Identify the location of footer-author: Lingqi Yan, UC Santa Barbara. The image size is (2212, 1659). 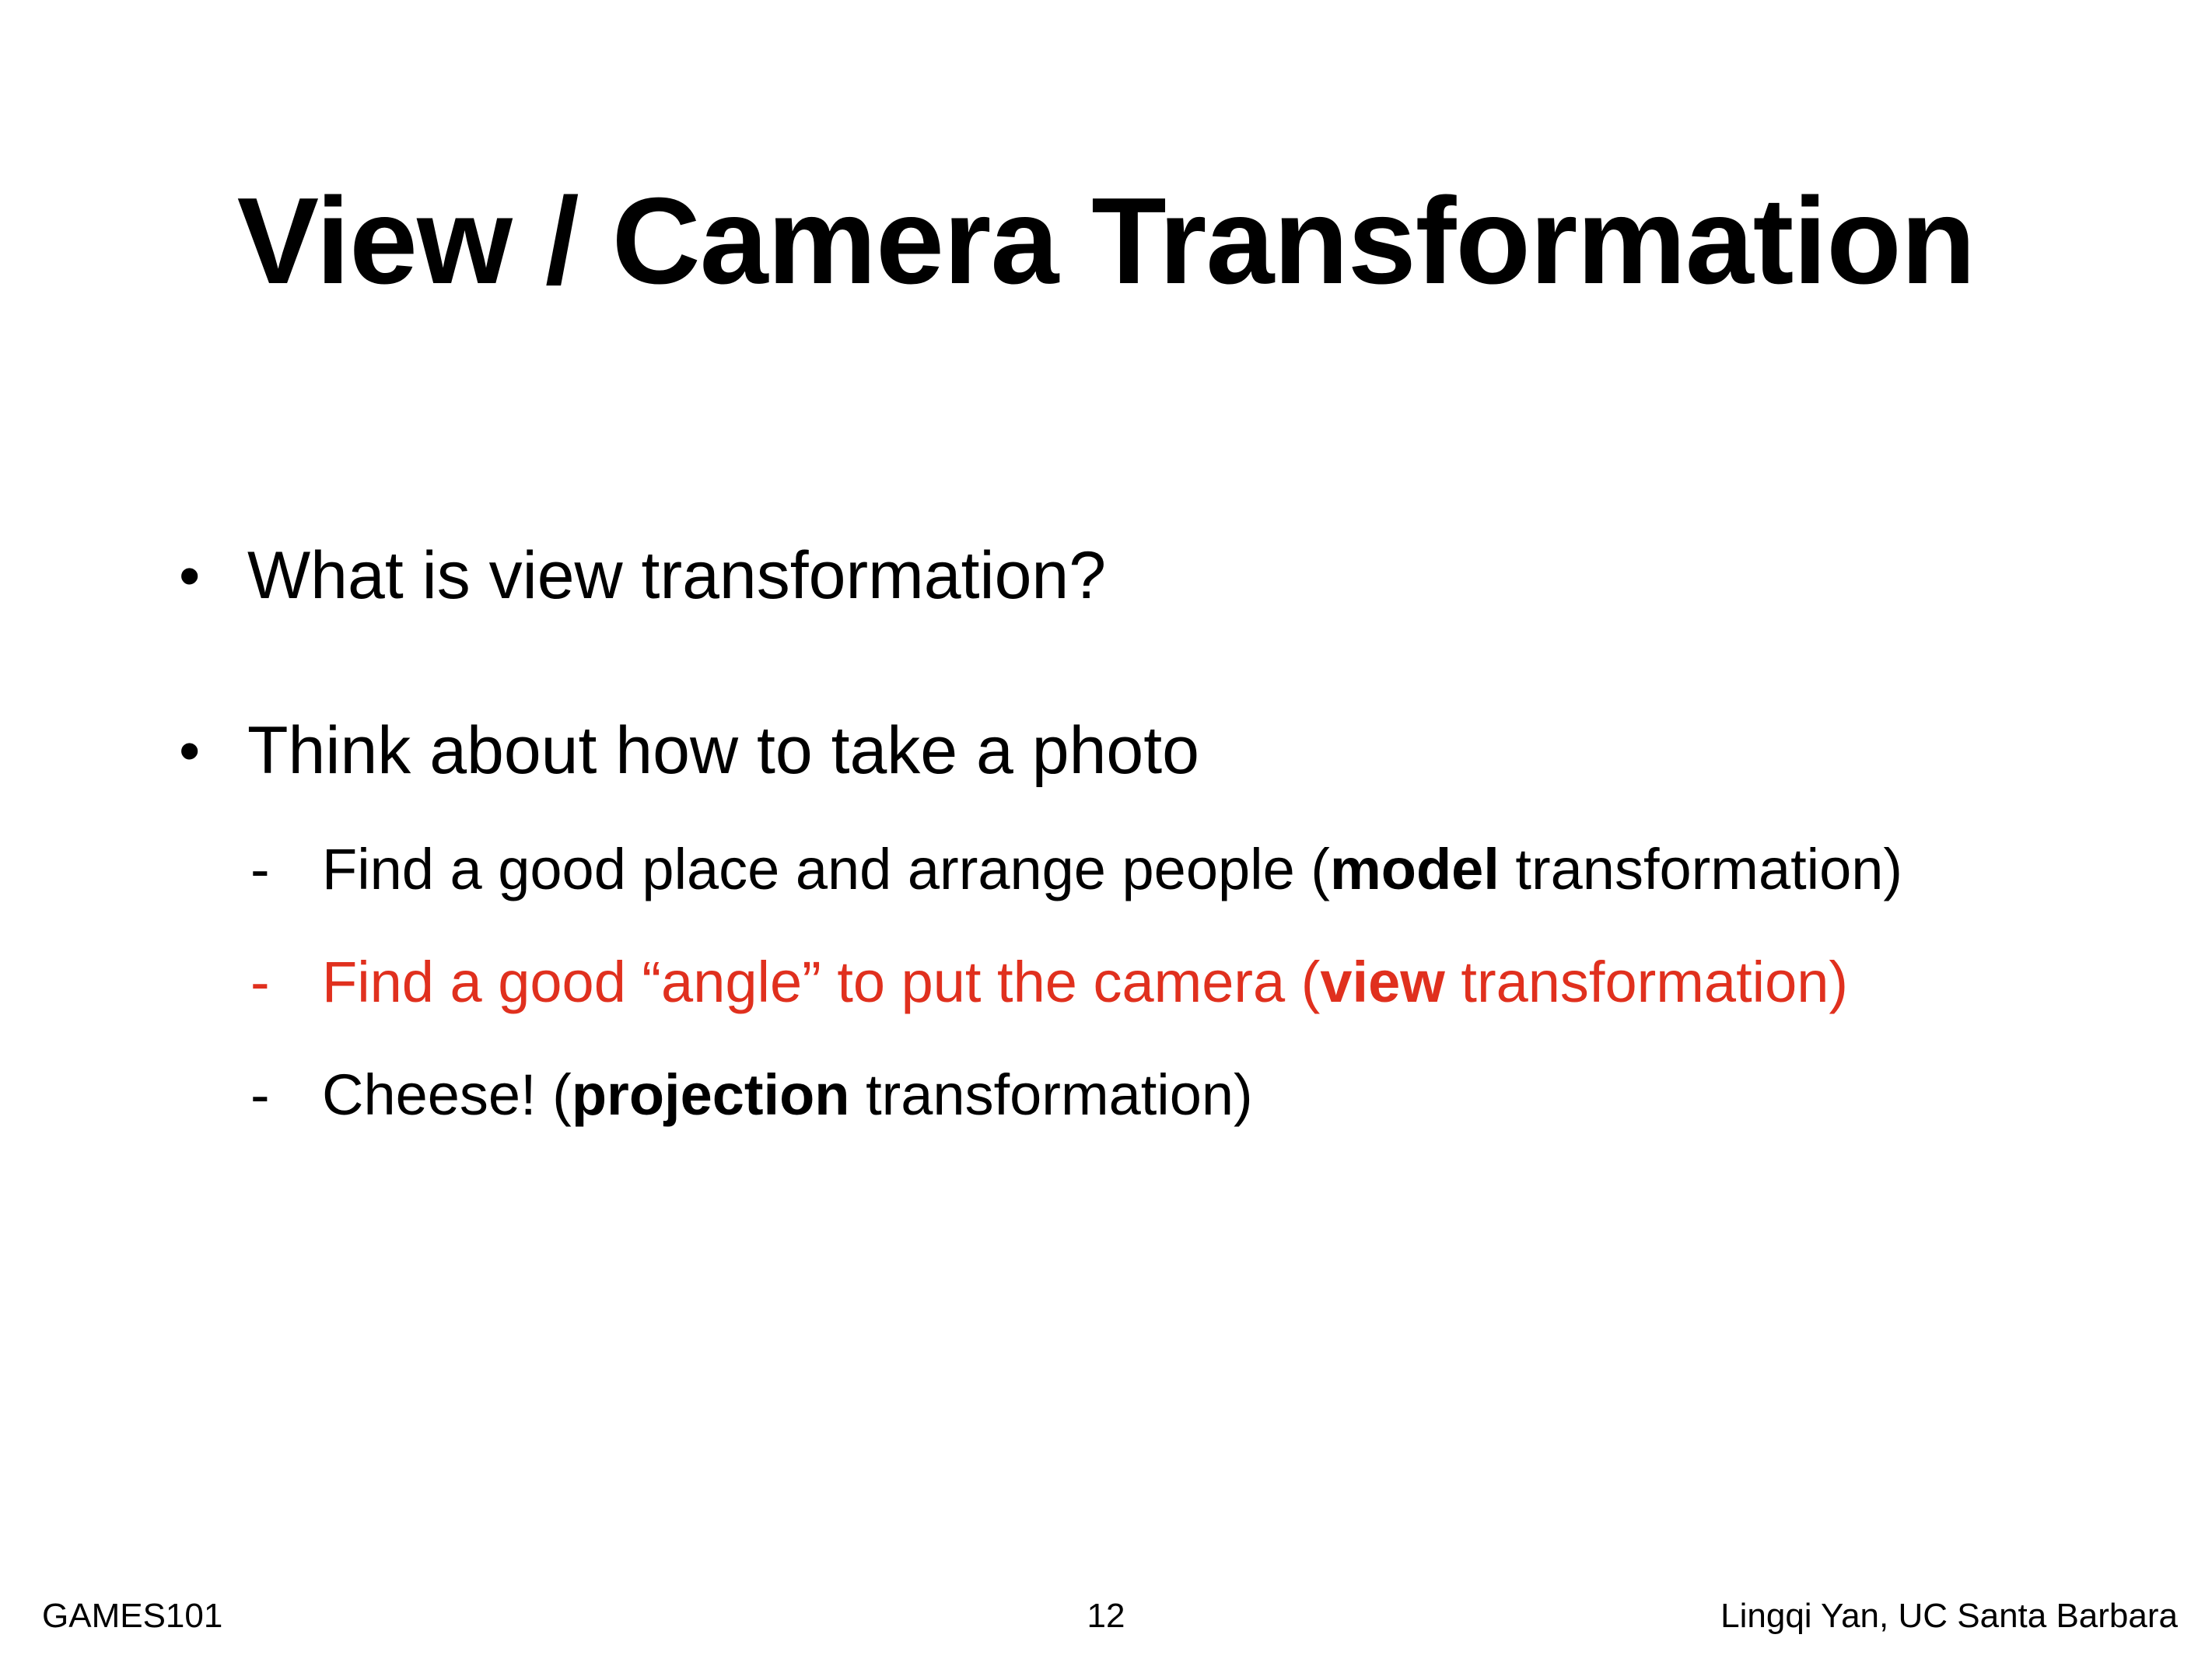
(1949, 1616).